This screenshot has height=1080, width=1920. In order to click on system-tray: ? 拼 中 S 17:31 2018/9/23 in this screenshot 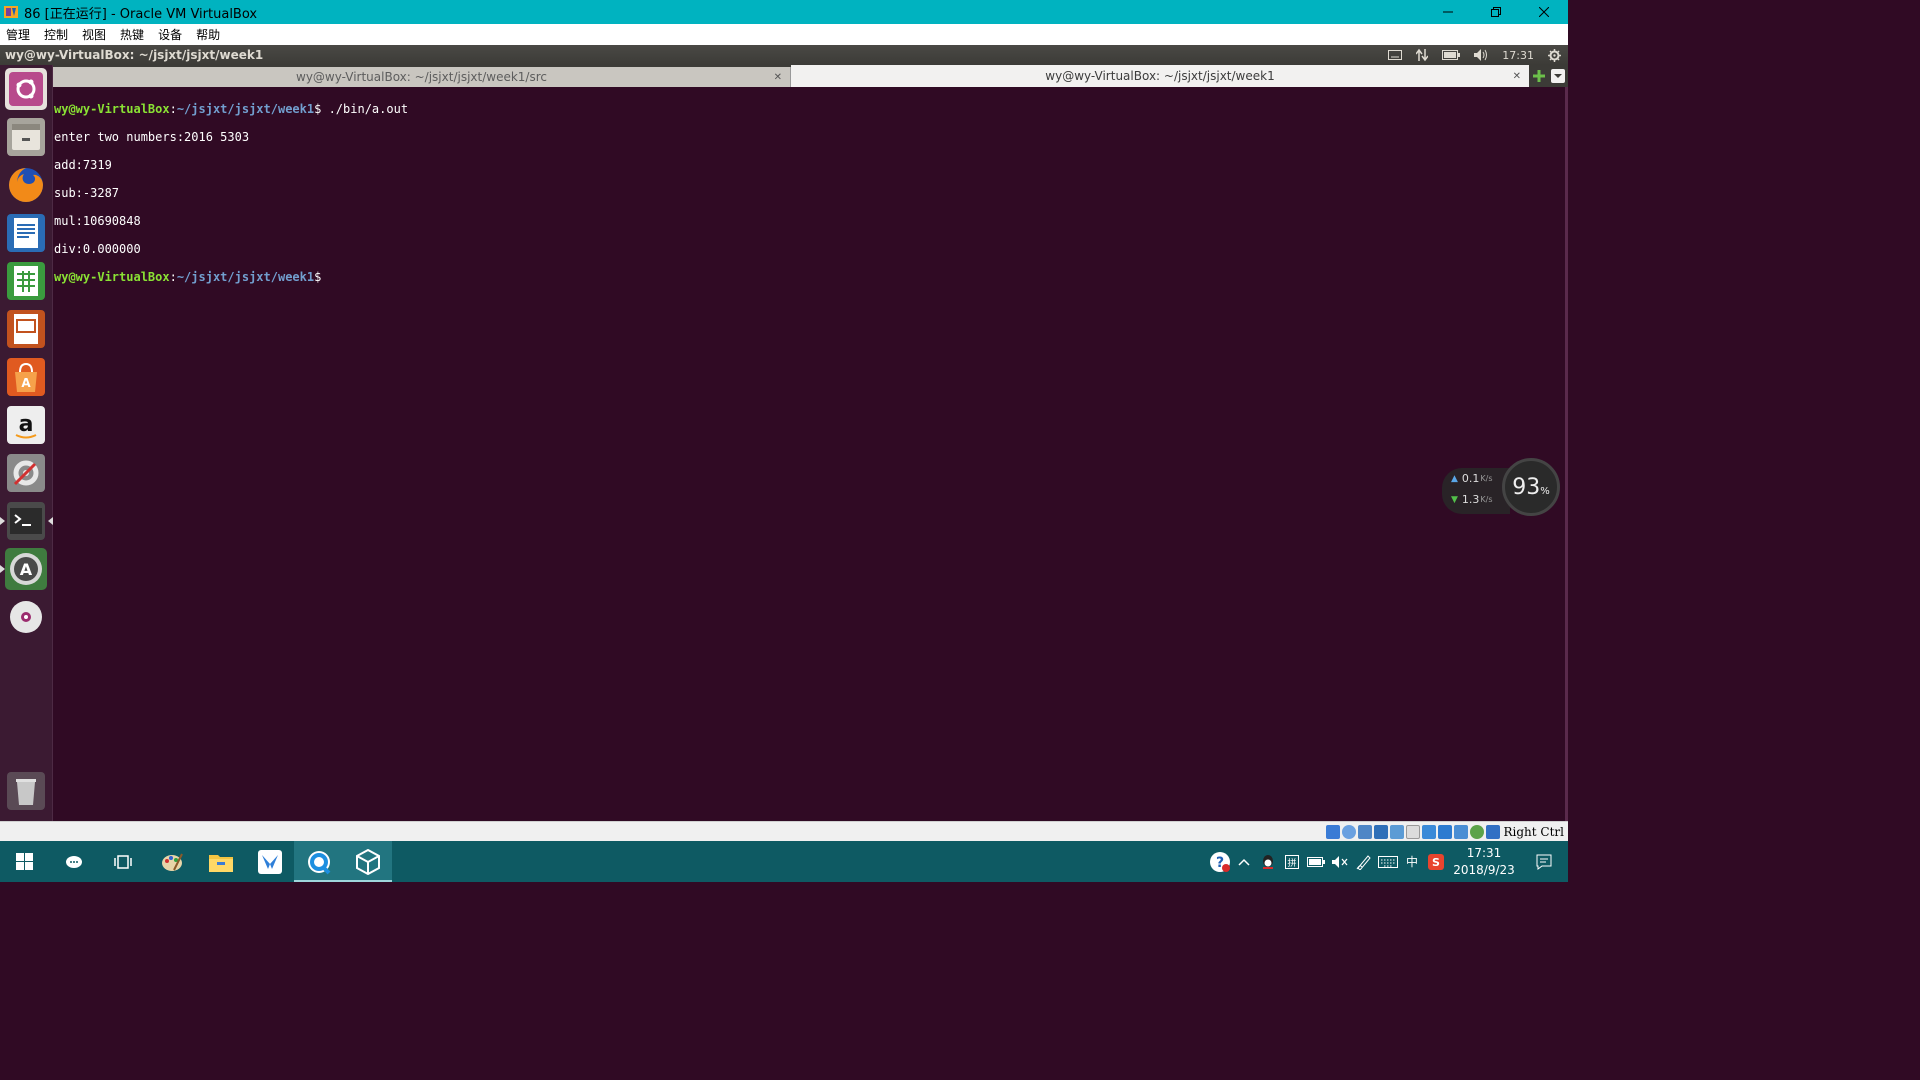, I will do `click(1388, 861)`.